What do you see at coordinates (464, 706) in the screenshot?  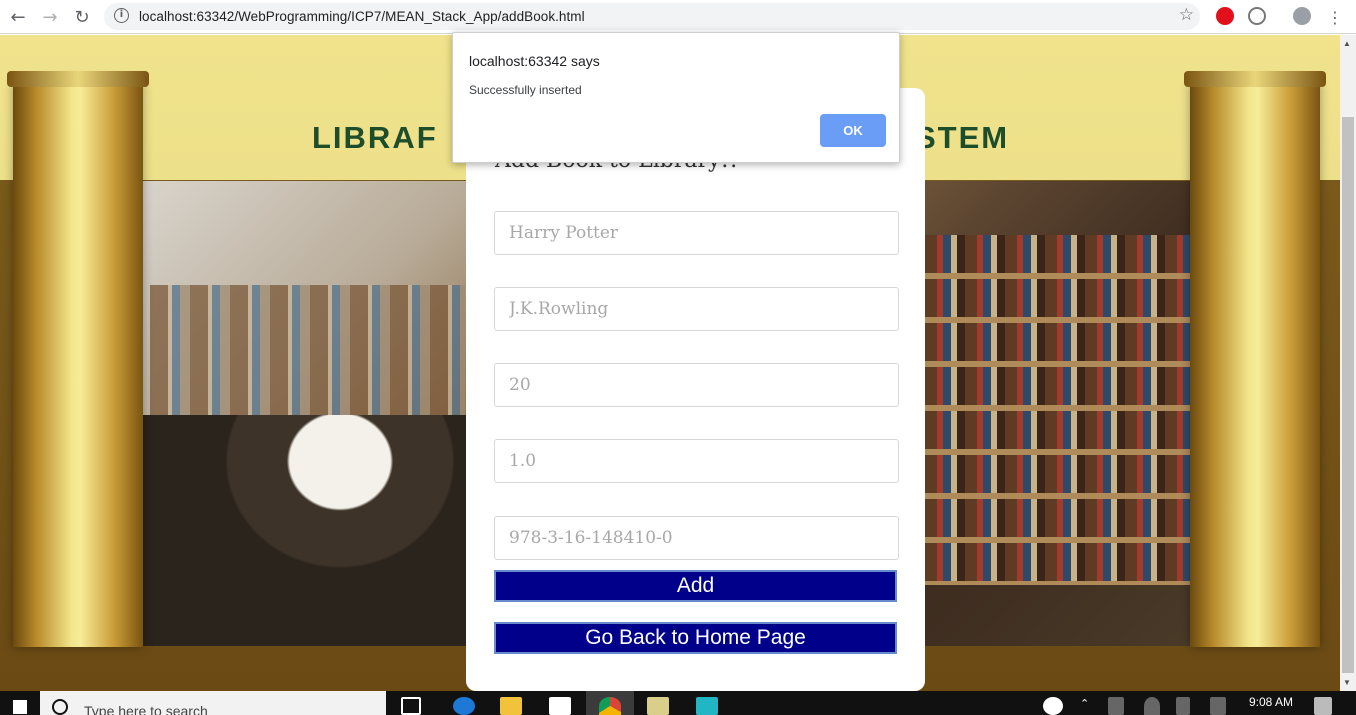 I see `edge-browser-icon` at bounding box center [464, 706].